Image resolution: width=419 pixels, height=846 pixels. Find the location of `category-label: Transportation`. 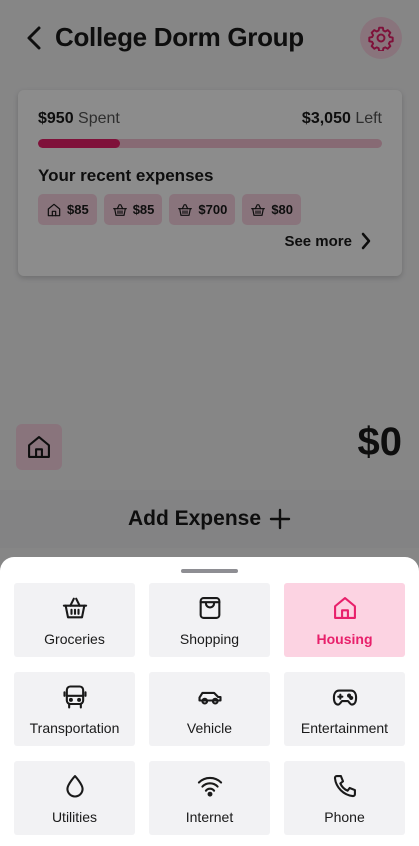

category-label: Transportation is located at coordinates (74, 727).